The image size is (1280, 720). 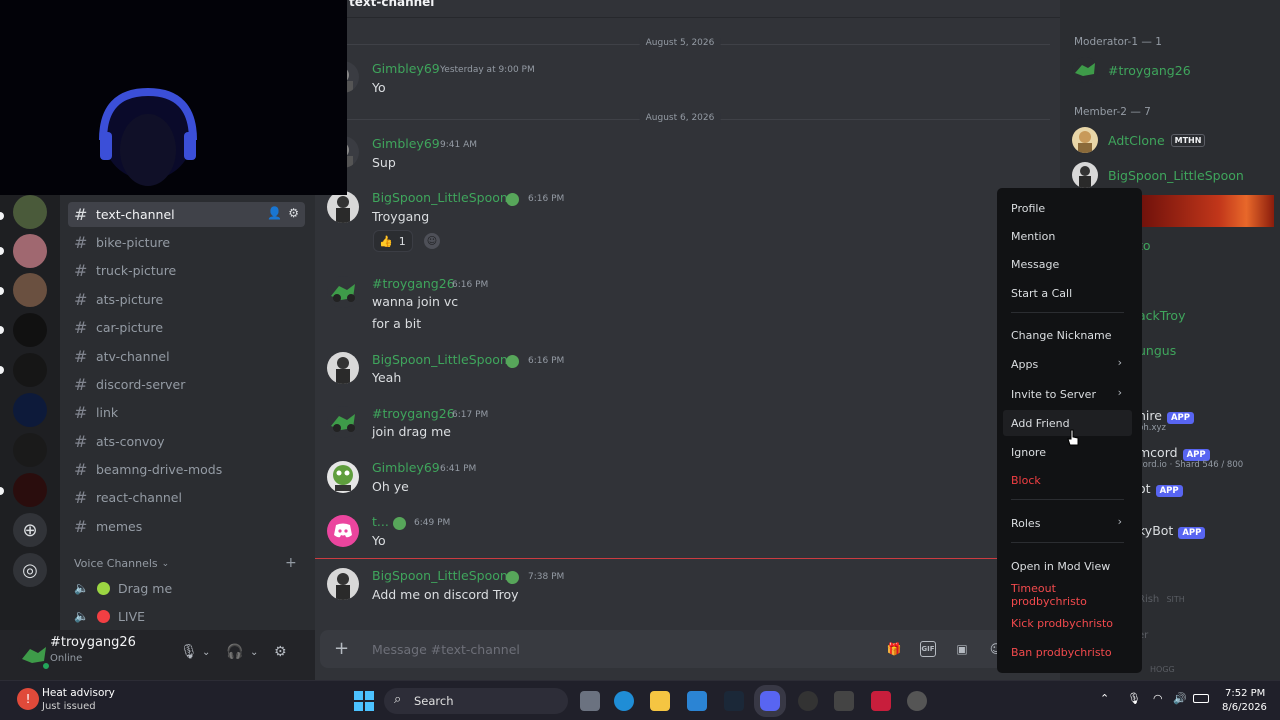 What do you see at coordinates (1067, 208) in the screenshot?
I see `menu-item-profile: Profile` at bounding box center [1067, 208].